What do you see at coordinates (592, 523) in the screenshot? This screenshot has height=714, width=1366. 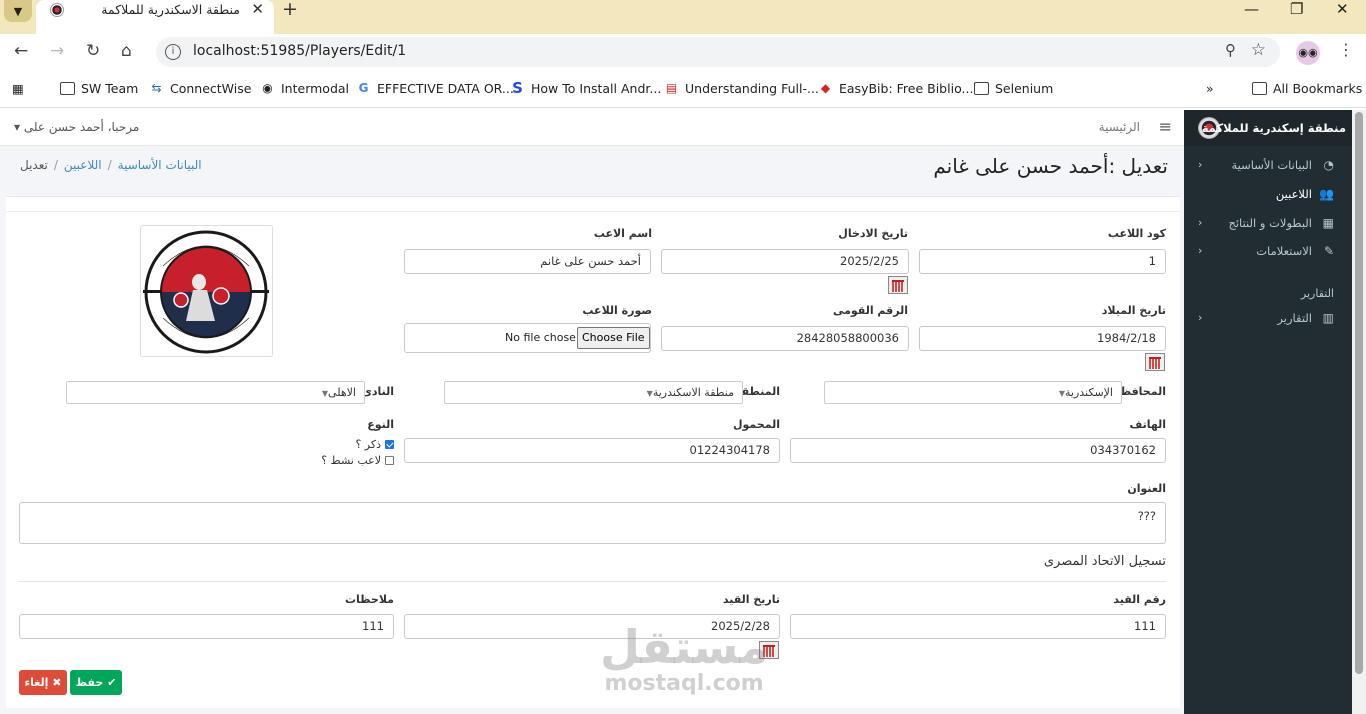 I see `address-textarea: ???` at bounding box center [592, 523].